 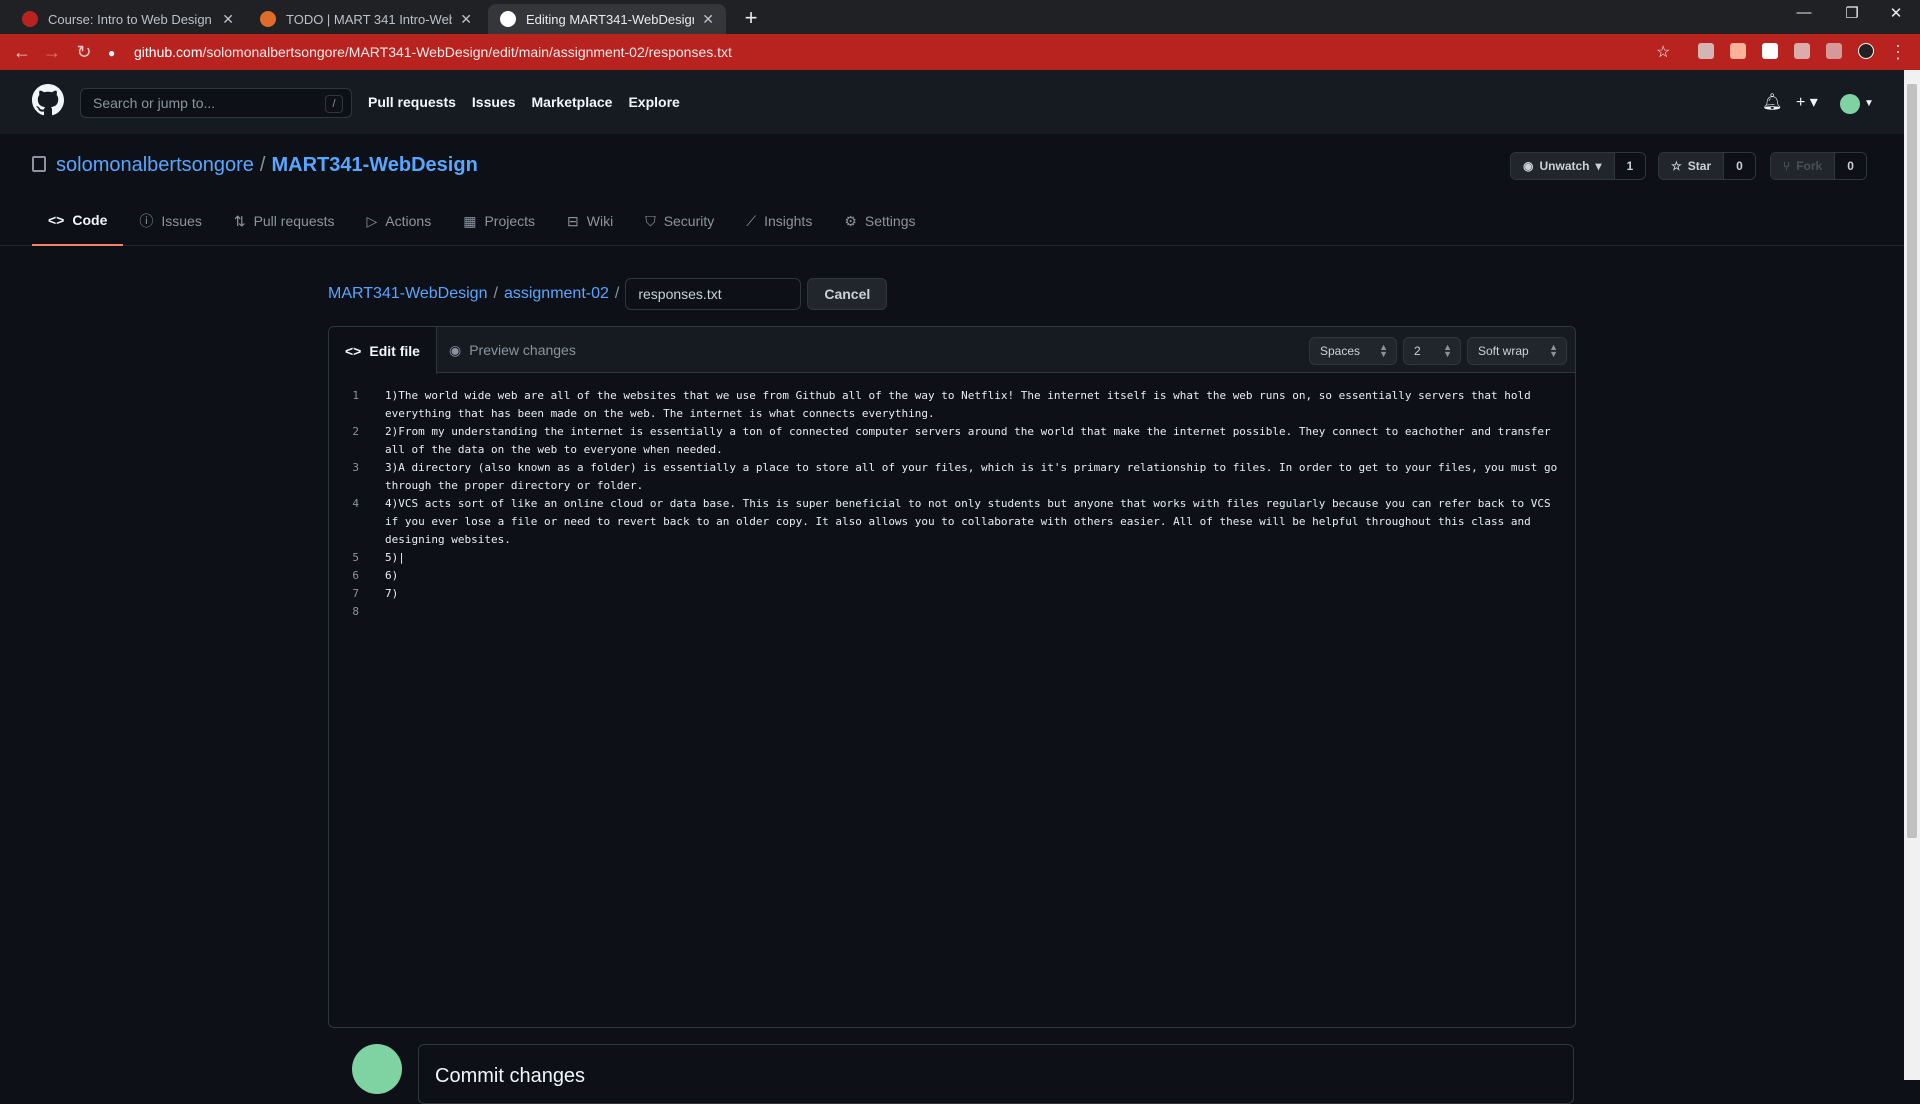 I want to click on line-text, so click(x=972, y=612).